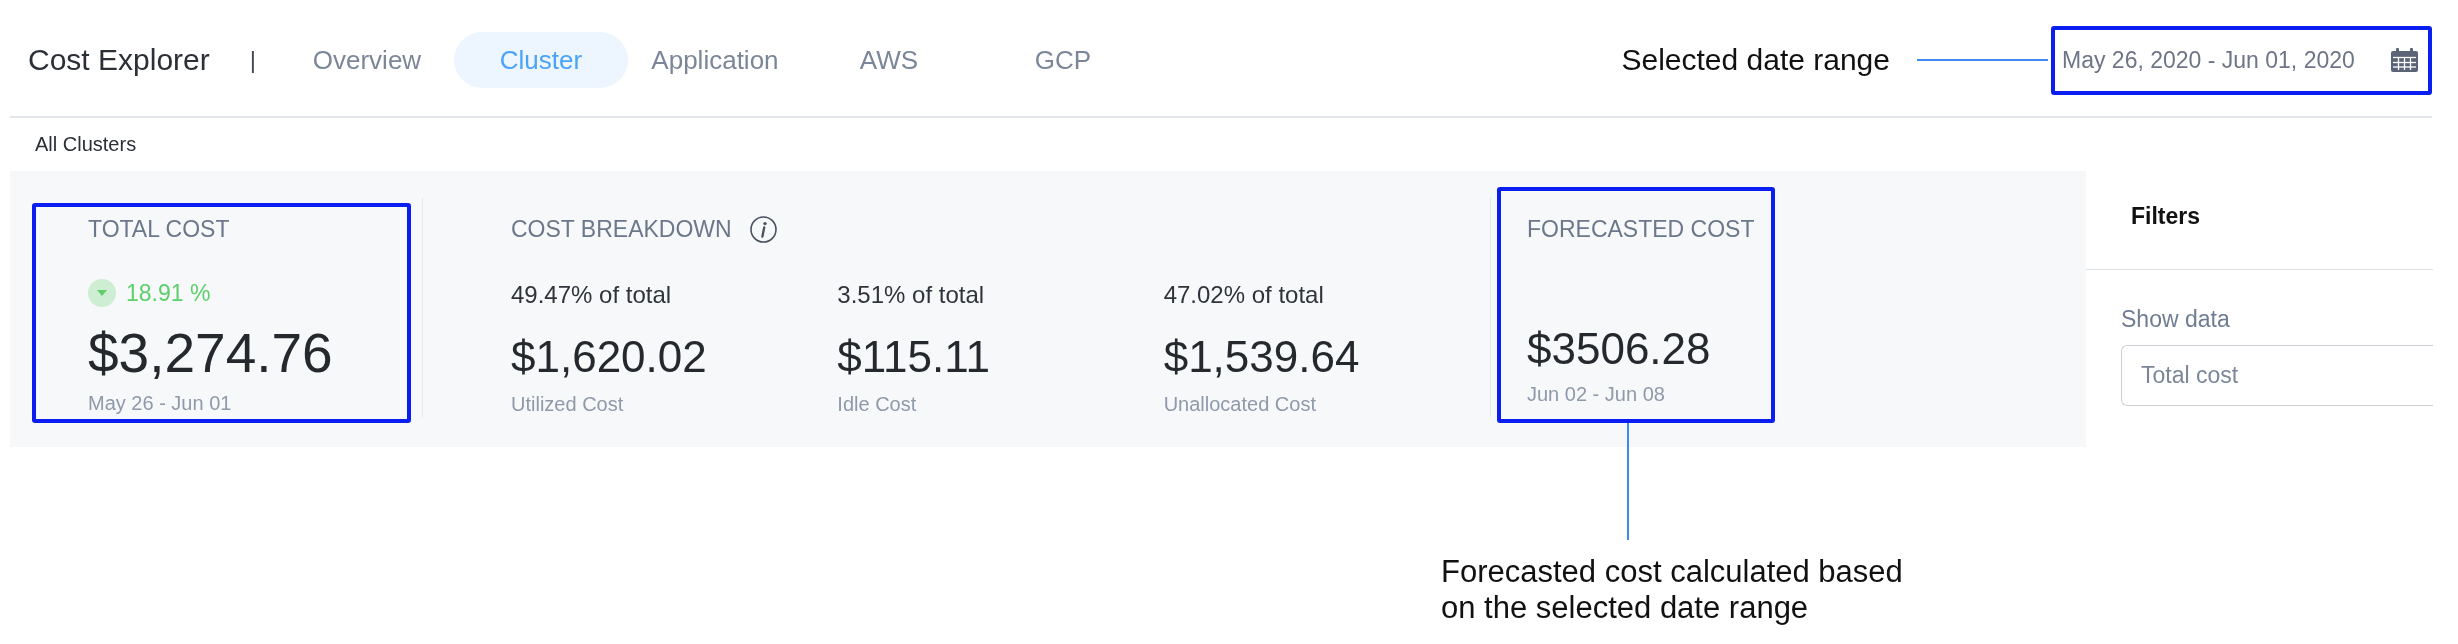 The height and width of the screenshot is (644, 2458). I want to click on date-period: Jun 02 - Jun 08, so click(1596, 394).